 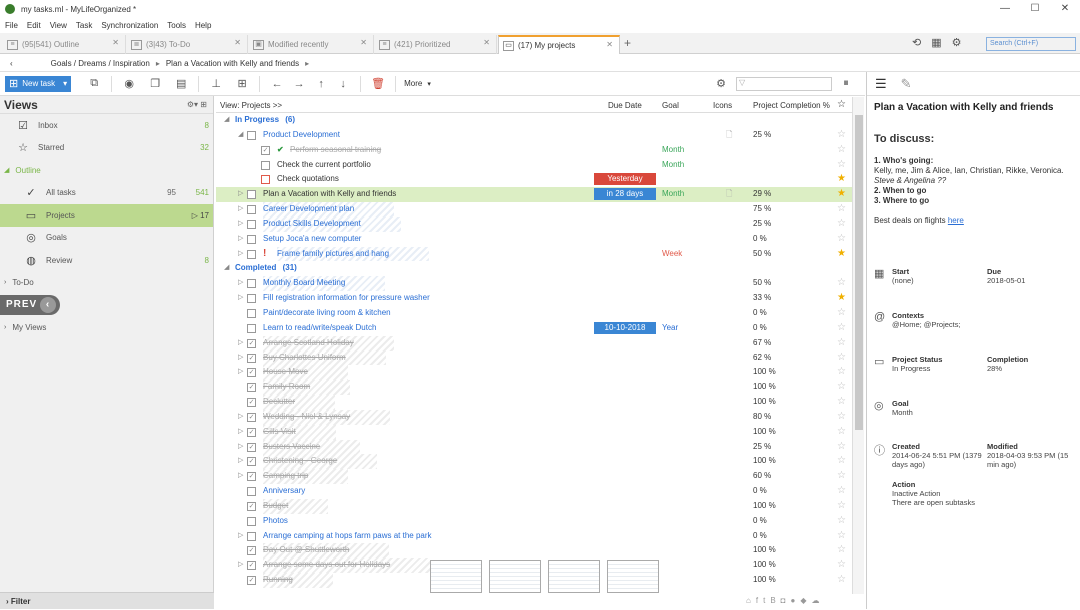 What do you see at coordinates (906, 84) in the screenshot?
I see `edit-pencil-icon: ✎` at bounding box center [906, 84].